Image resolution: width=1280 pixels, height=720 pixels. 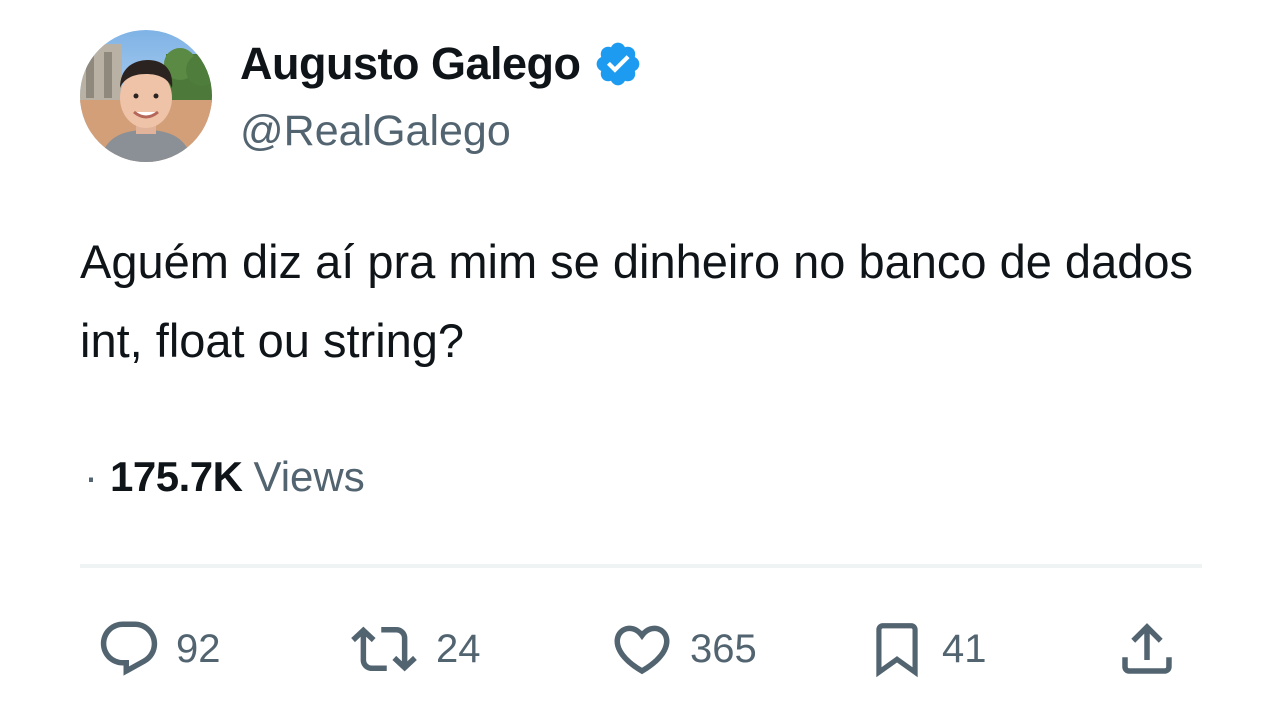 I want to click on bookmark-count: 41, so click(x=964, y=649).